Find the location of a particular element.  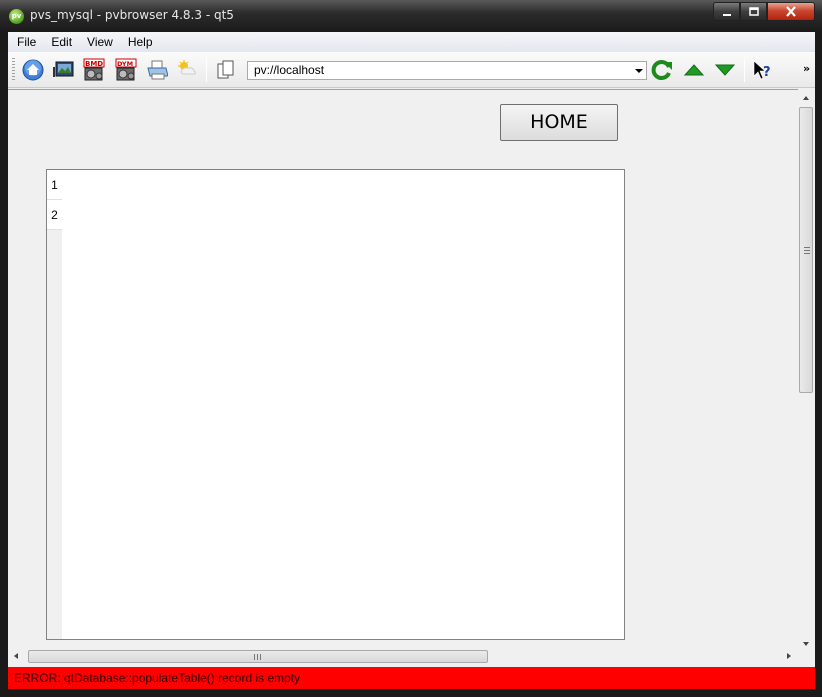

scroll-right-arrow-icon is located at coordinates (789, 656).